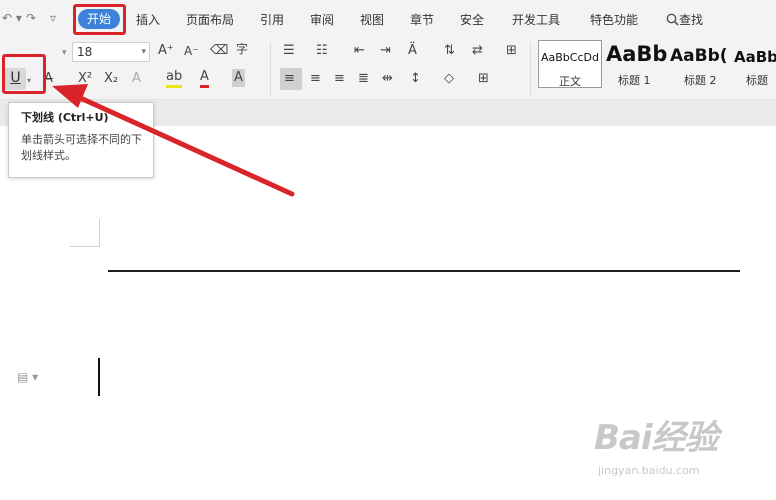  What do you see at coordinates (242, 49) in the screenshot?
I see `phonetic-guide-icon: 字` at bounding box center [242, 49].